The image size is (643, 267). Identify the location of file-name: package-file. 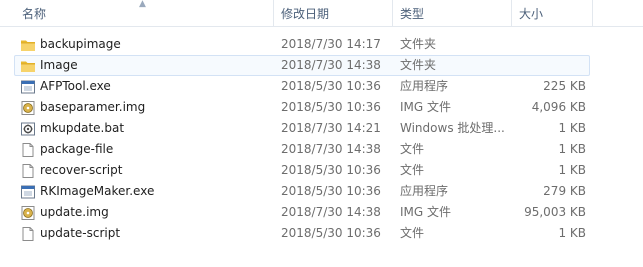
(77, 149).